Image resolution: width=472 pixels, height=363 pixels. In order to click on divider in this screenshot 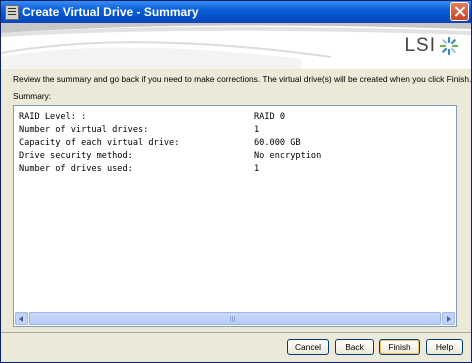, I will do `click(236, 332)`.